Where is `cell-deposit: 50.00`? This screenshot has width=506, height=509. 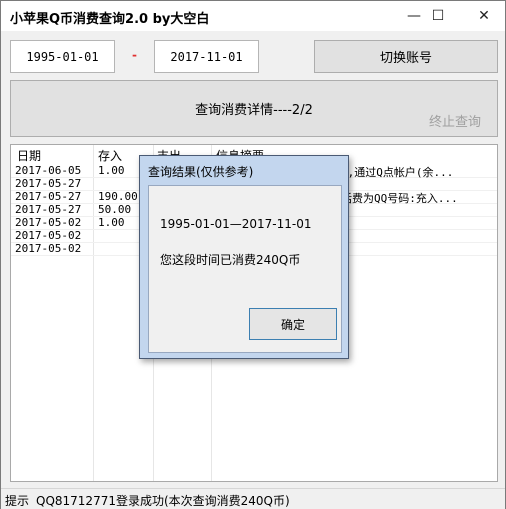
cell-deposit: 50.00 is located at coordinates (115, 209).